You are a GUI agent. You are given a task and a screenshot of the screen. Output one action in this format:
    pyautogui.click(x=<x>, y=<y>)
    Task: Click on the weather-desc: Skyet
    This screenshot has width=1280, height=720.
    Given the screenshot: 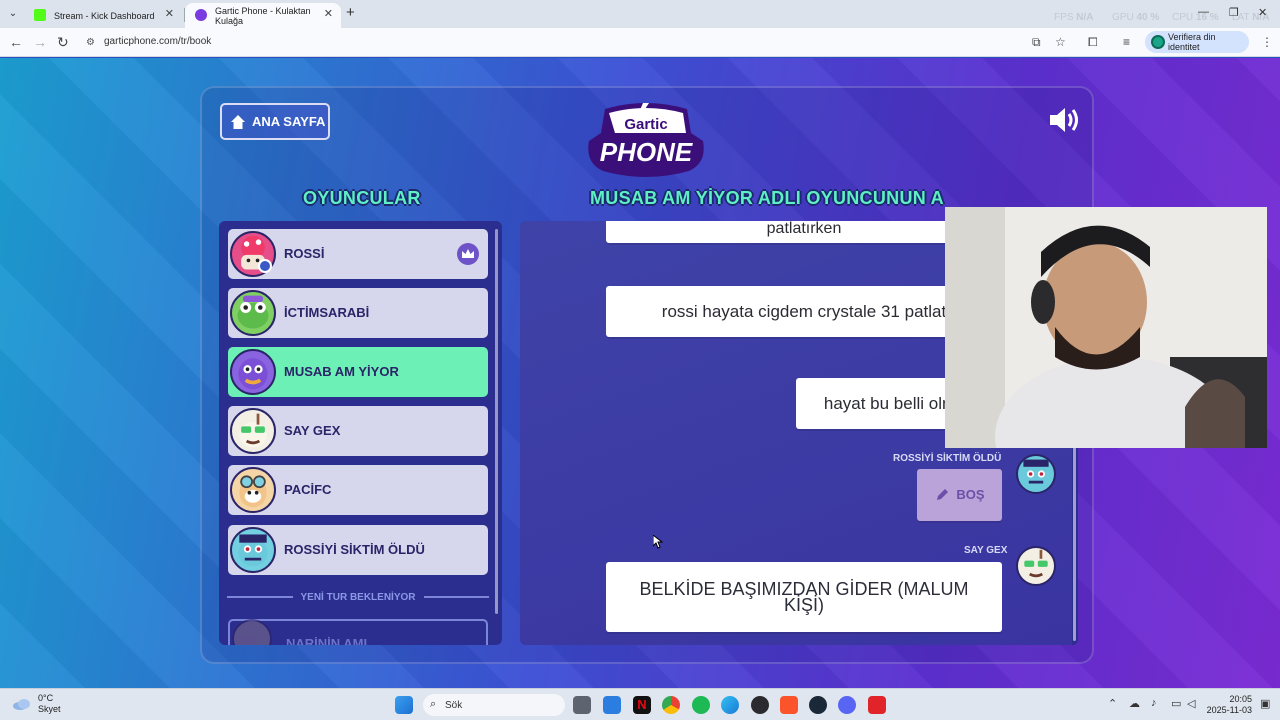 What is the action you would take?
    pyautogui.click(x=49, y=709)
    